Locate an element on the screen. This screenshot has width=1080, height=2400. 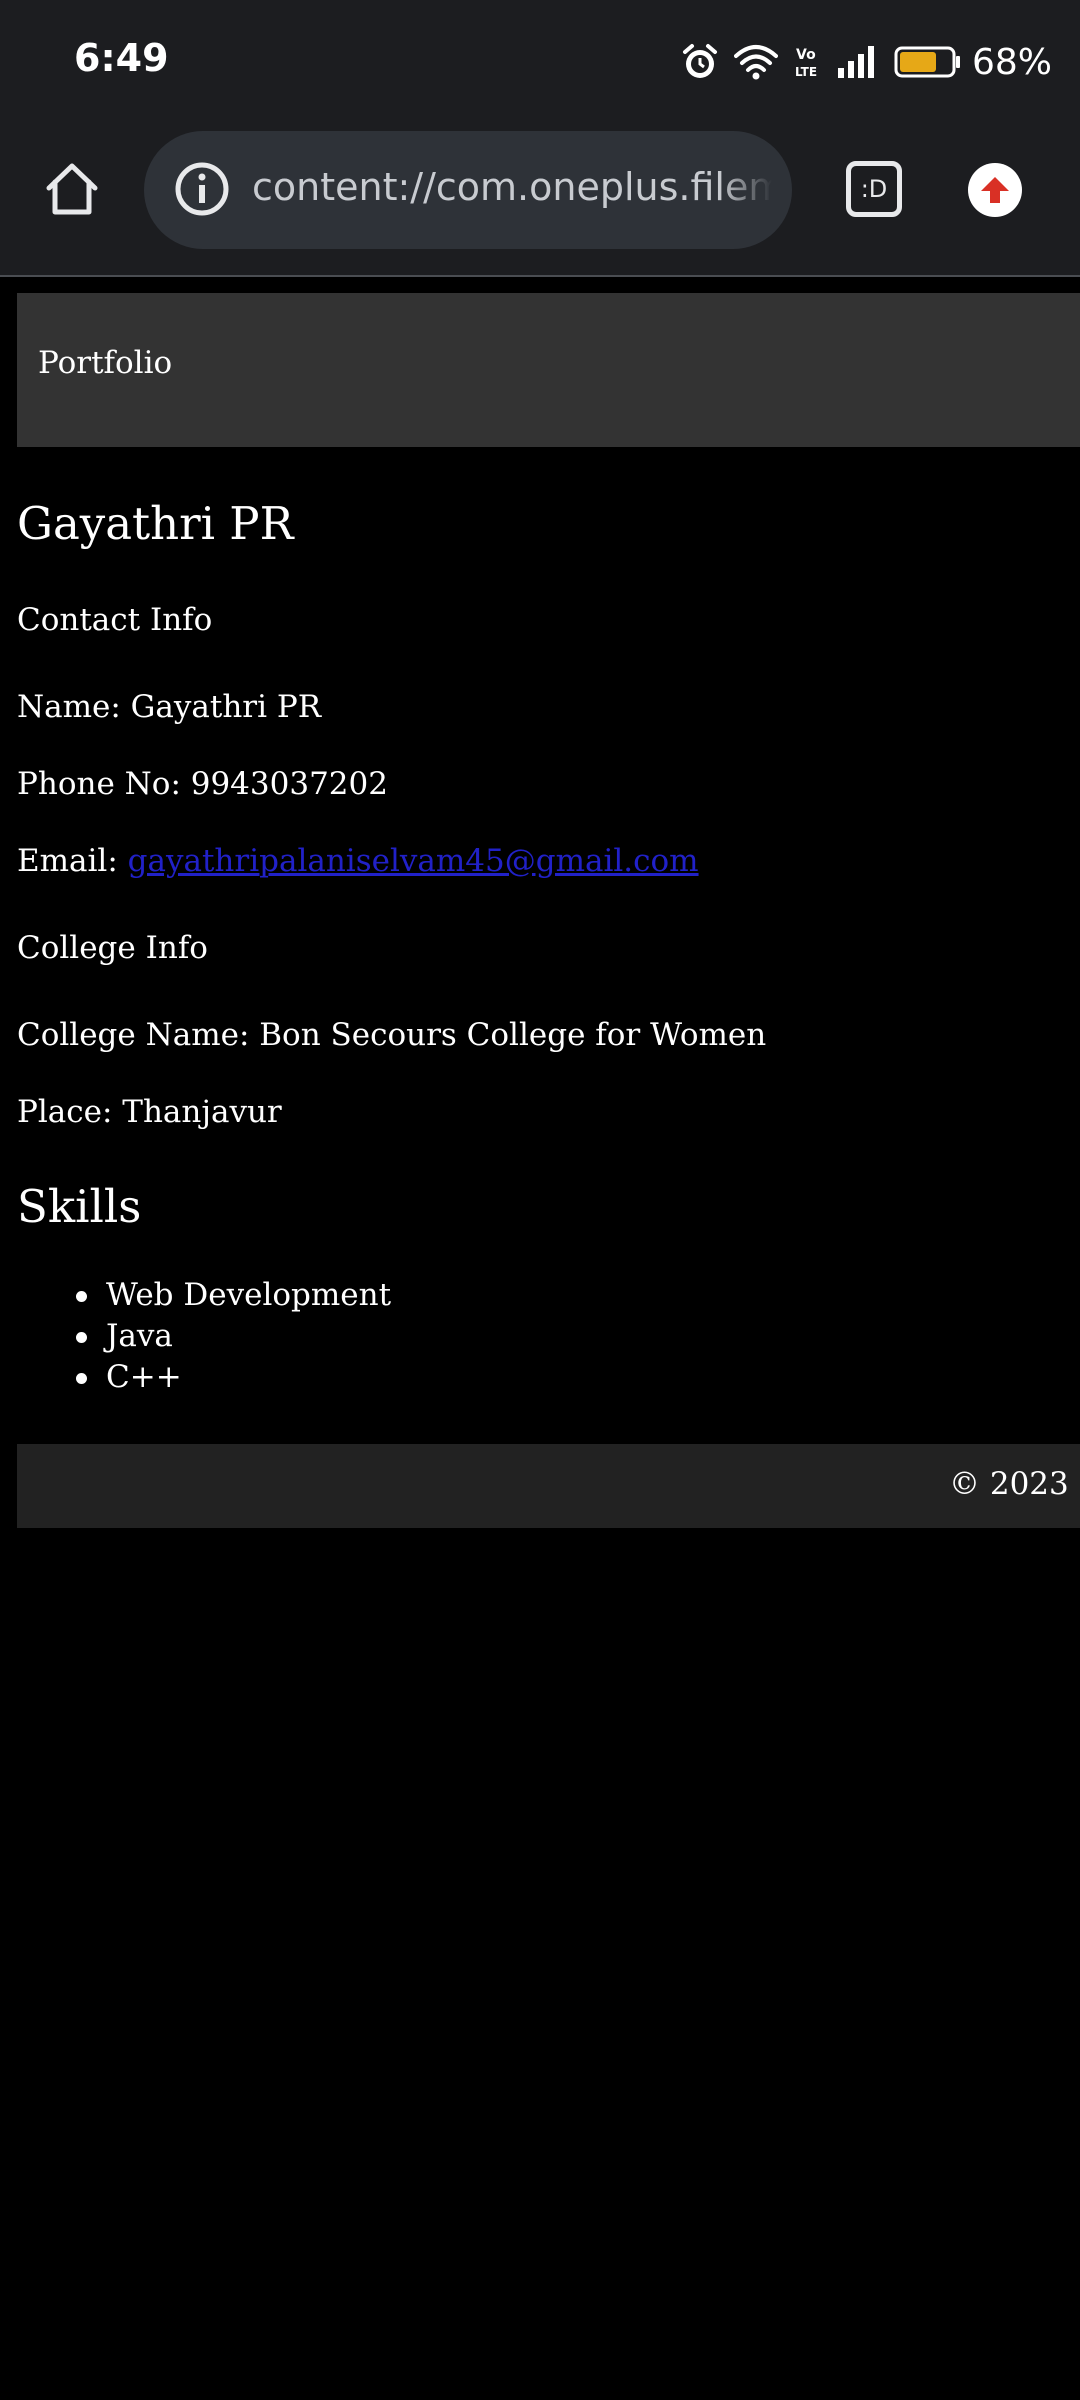
battery-percent: 68% is located at coordinates (1011, 62).